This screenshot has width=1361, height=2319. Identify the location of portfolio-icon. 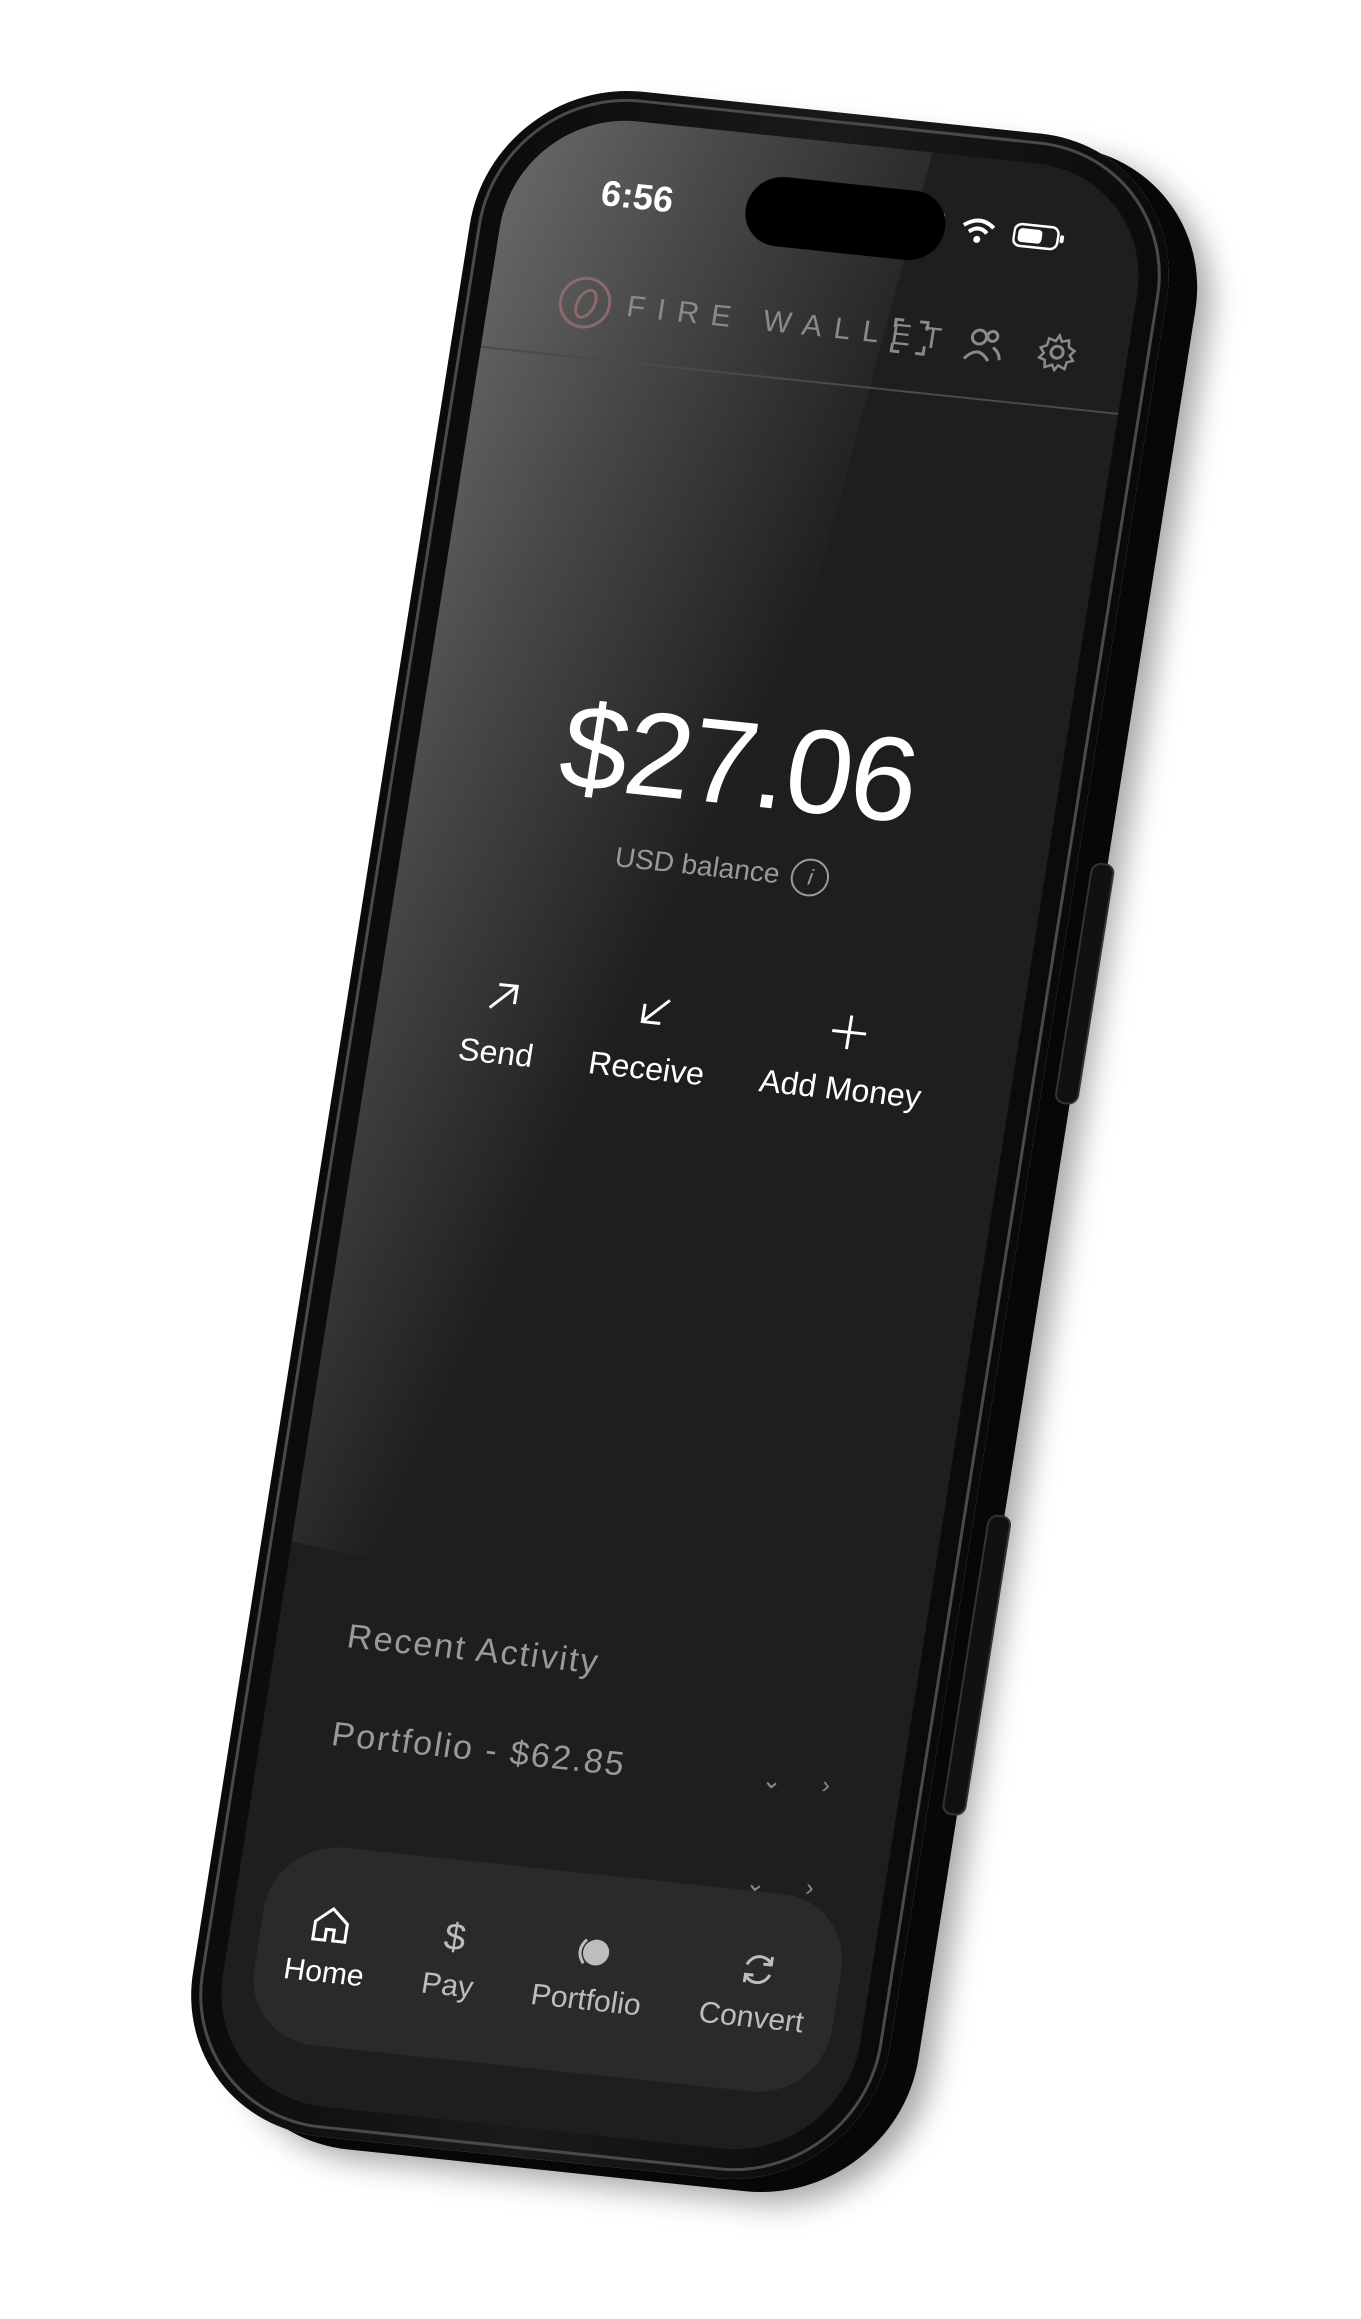
(594, 1952).